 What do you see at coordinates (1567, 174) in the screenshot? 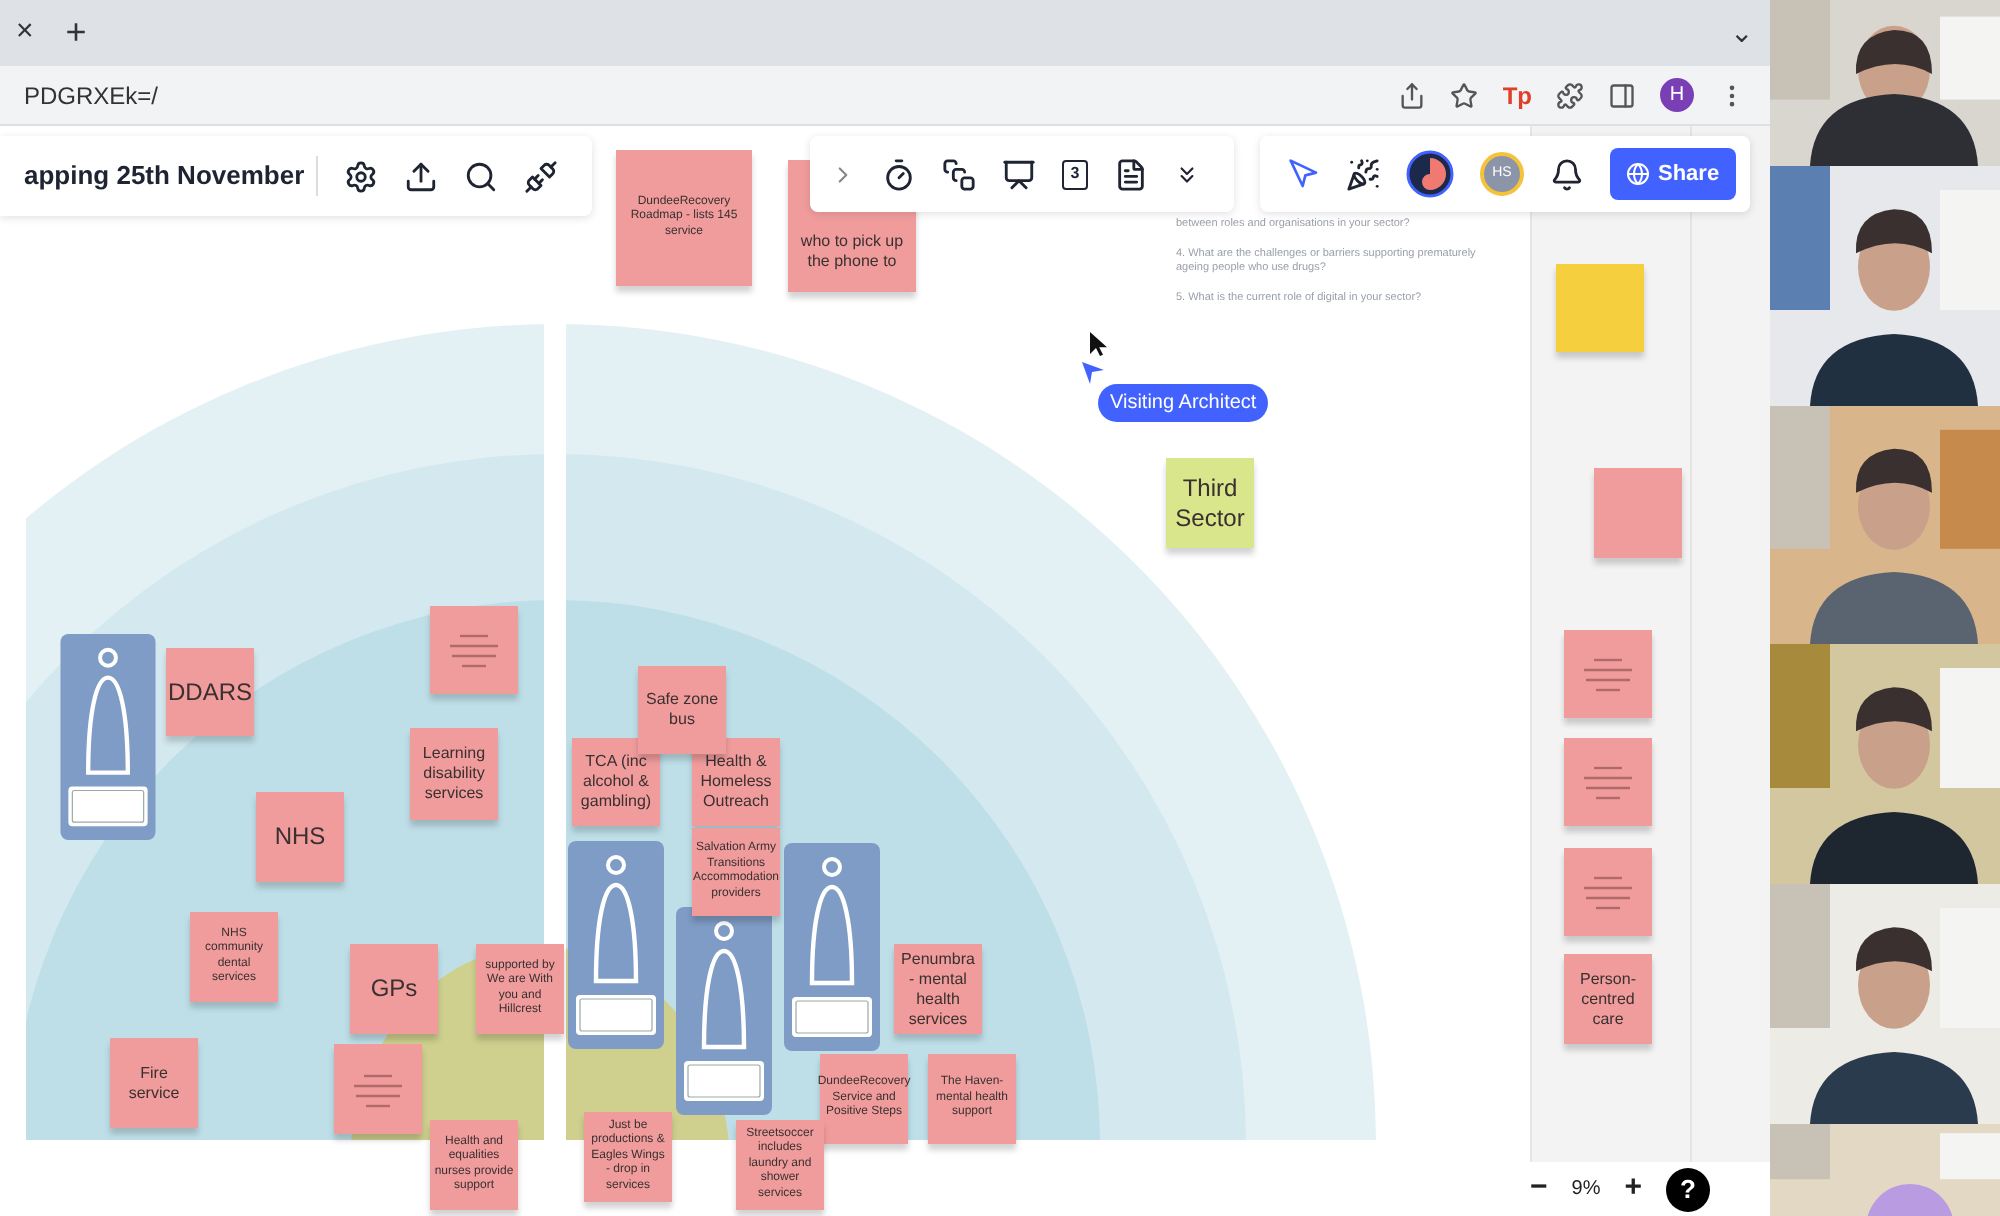
I see `notification-bell-icon` at bounding box center [1567, 174].